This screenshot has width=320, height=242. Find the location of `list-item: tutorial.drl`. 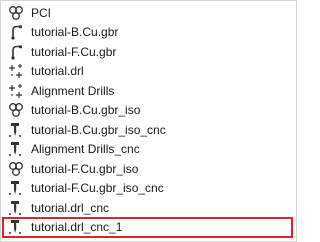

list-item: tutorial.drl is located at coordinates (148, 72).